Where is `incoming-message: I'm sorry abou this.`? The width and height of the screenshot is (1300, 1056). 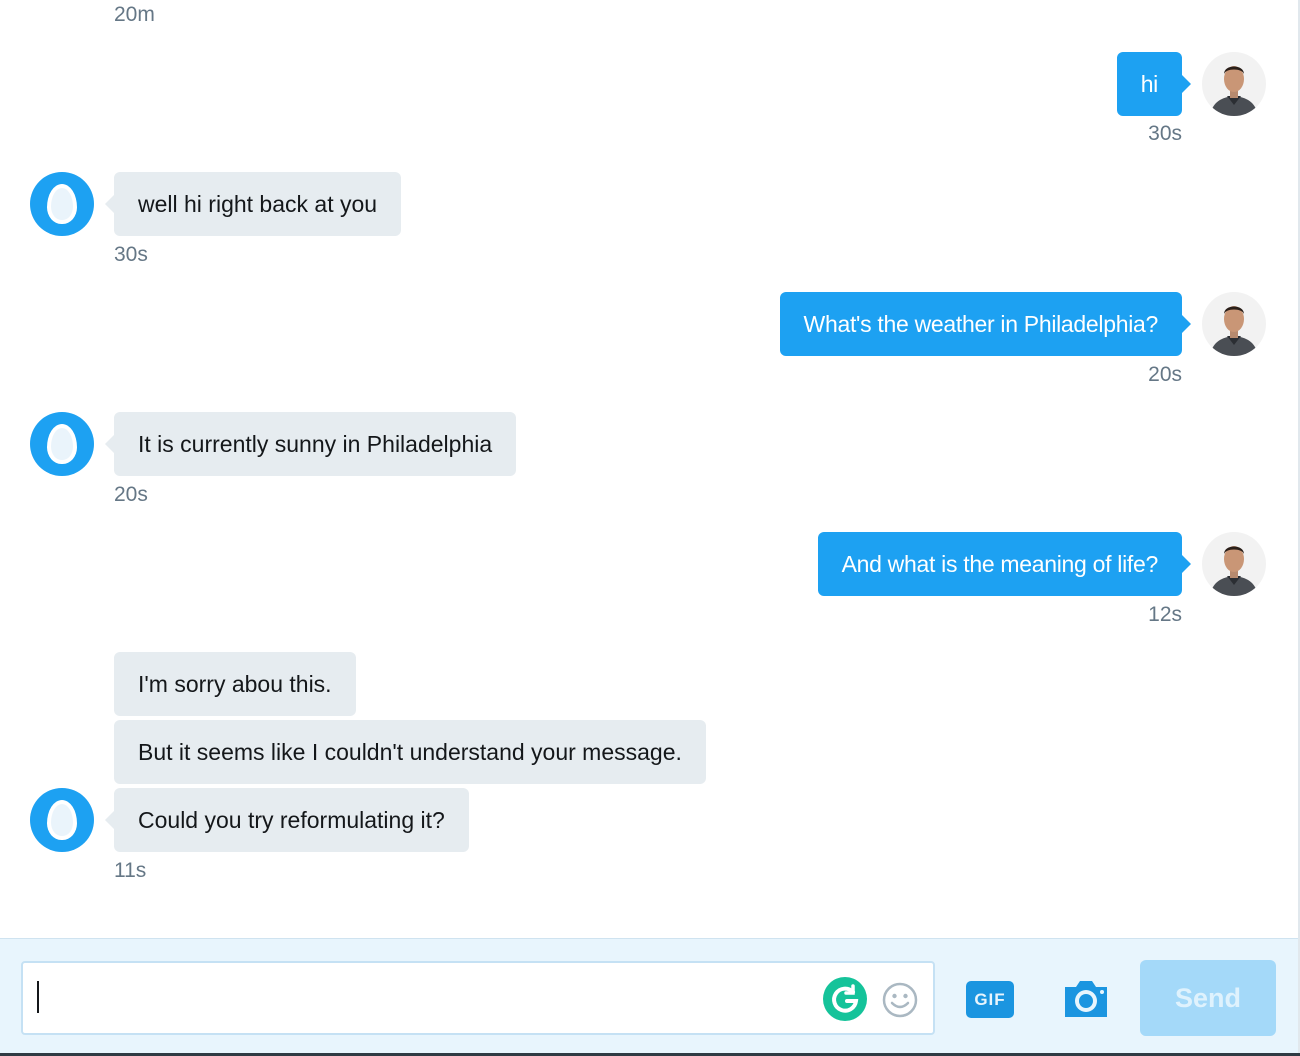
incoming-message: I'm sorry abou this. is located at coordinates (235, 684).